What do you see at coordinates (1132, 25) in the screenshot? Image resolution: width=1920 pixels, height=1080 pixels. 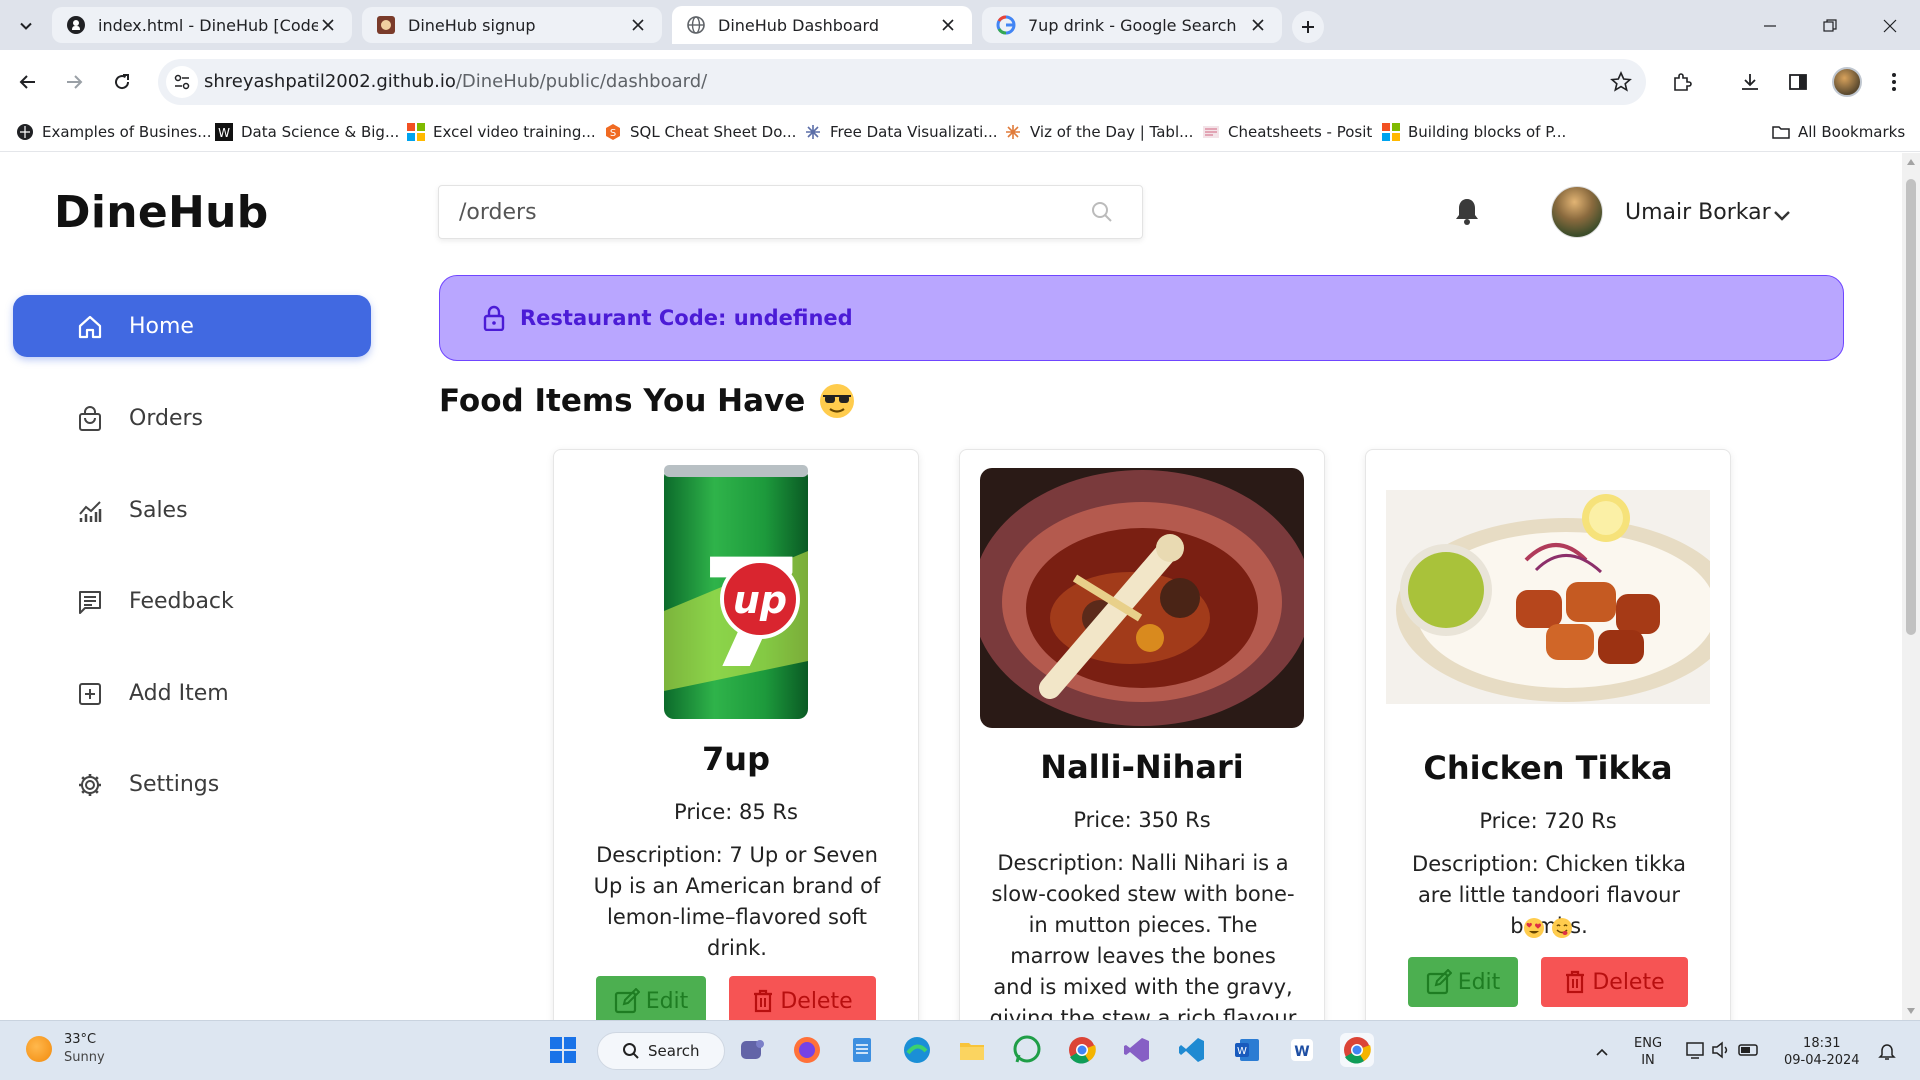 I see `tab-google-search: 7up drink - Google Search` at bounding box center [1132, 25].